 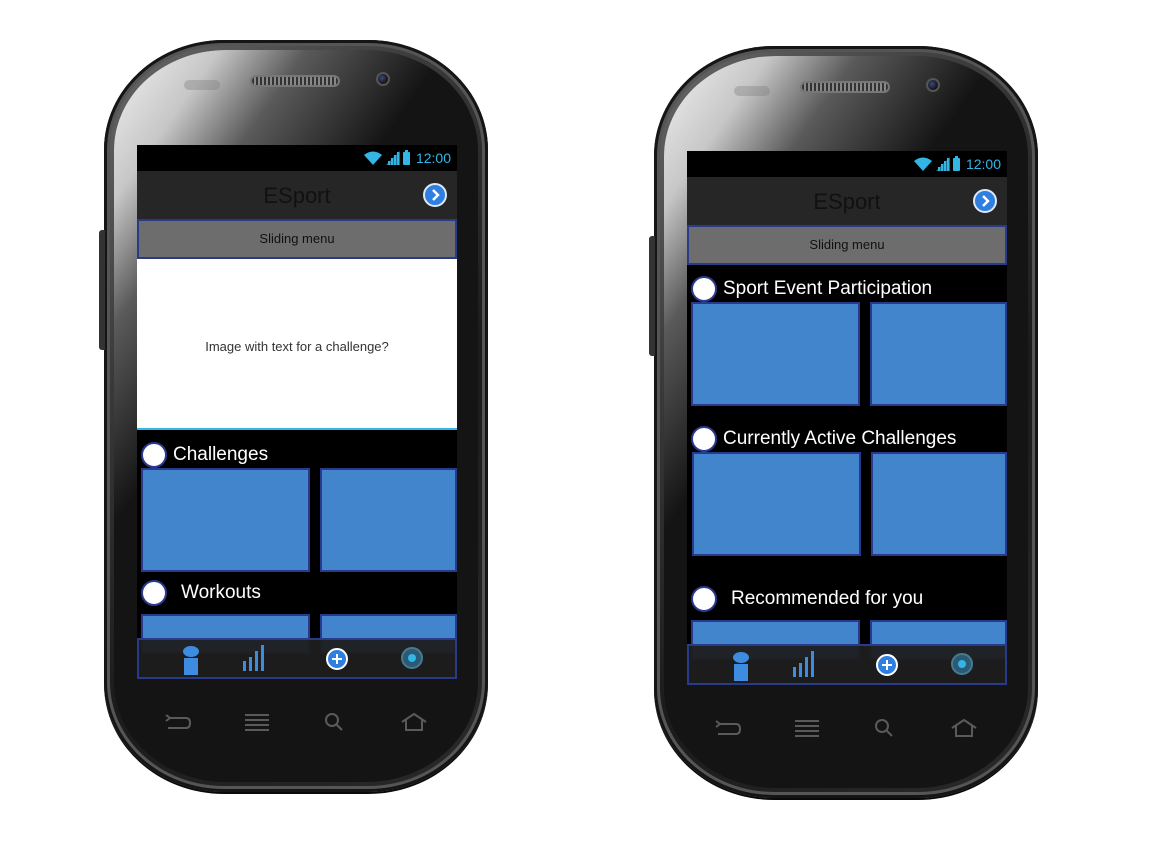 I want to click on section-title: Sport Event Participation, so click(x=828, y=288).